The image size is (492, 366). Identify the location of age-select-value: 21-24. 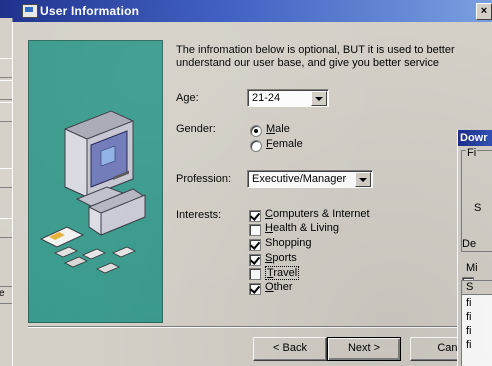
(266, 98).